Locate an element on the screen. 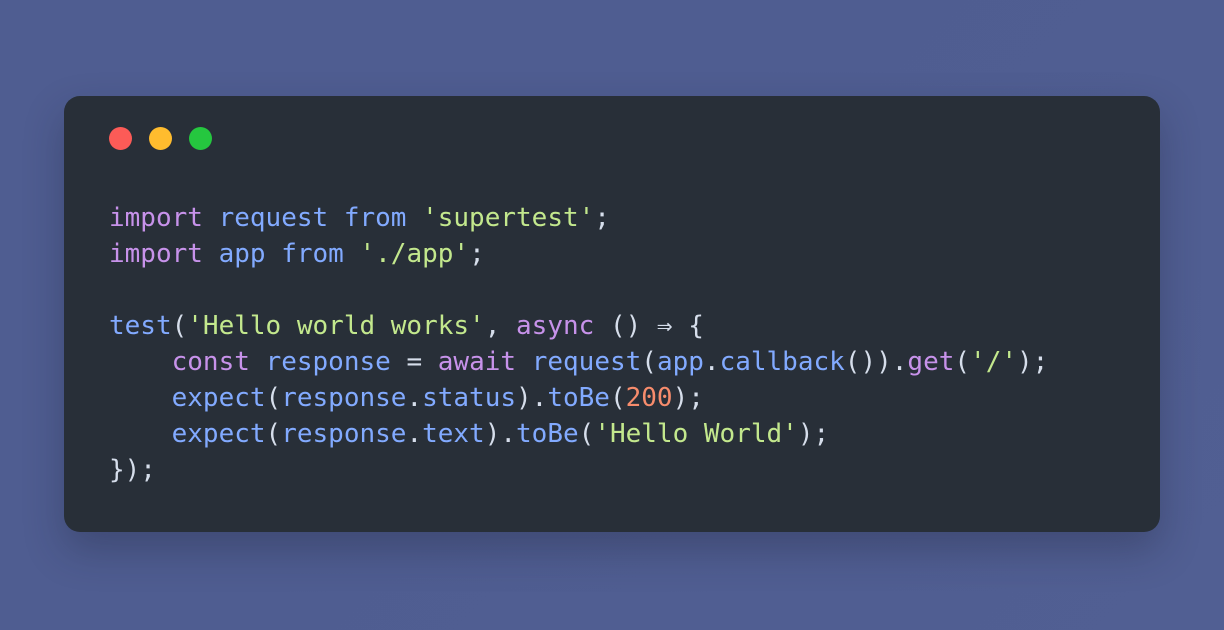 The height and width of the screenshot is (630, 1224). code-token-func: test is located at coordinates (140, 326).